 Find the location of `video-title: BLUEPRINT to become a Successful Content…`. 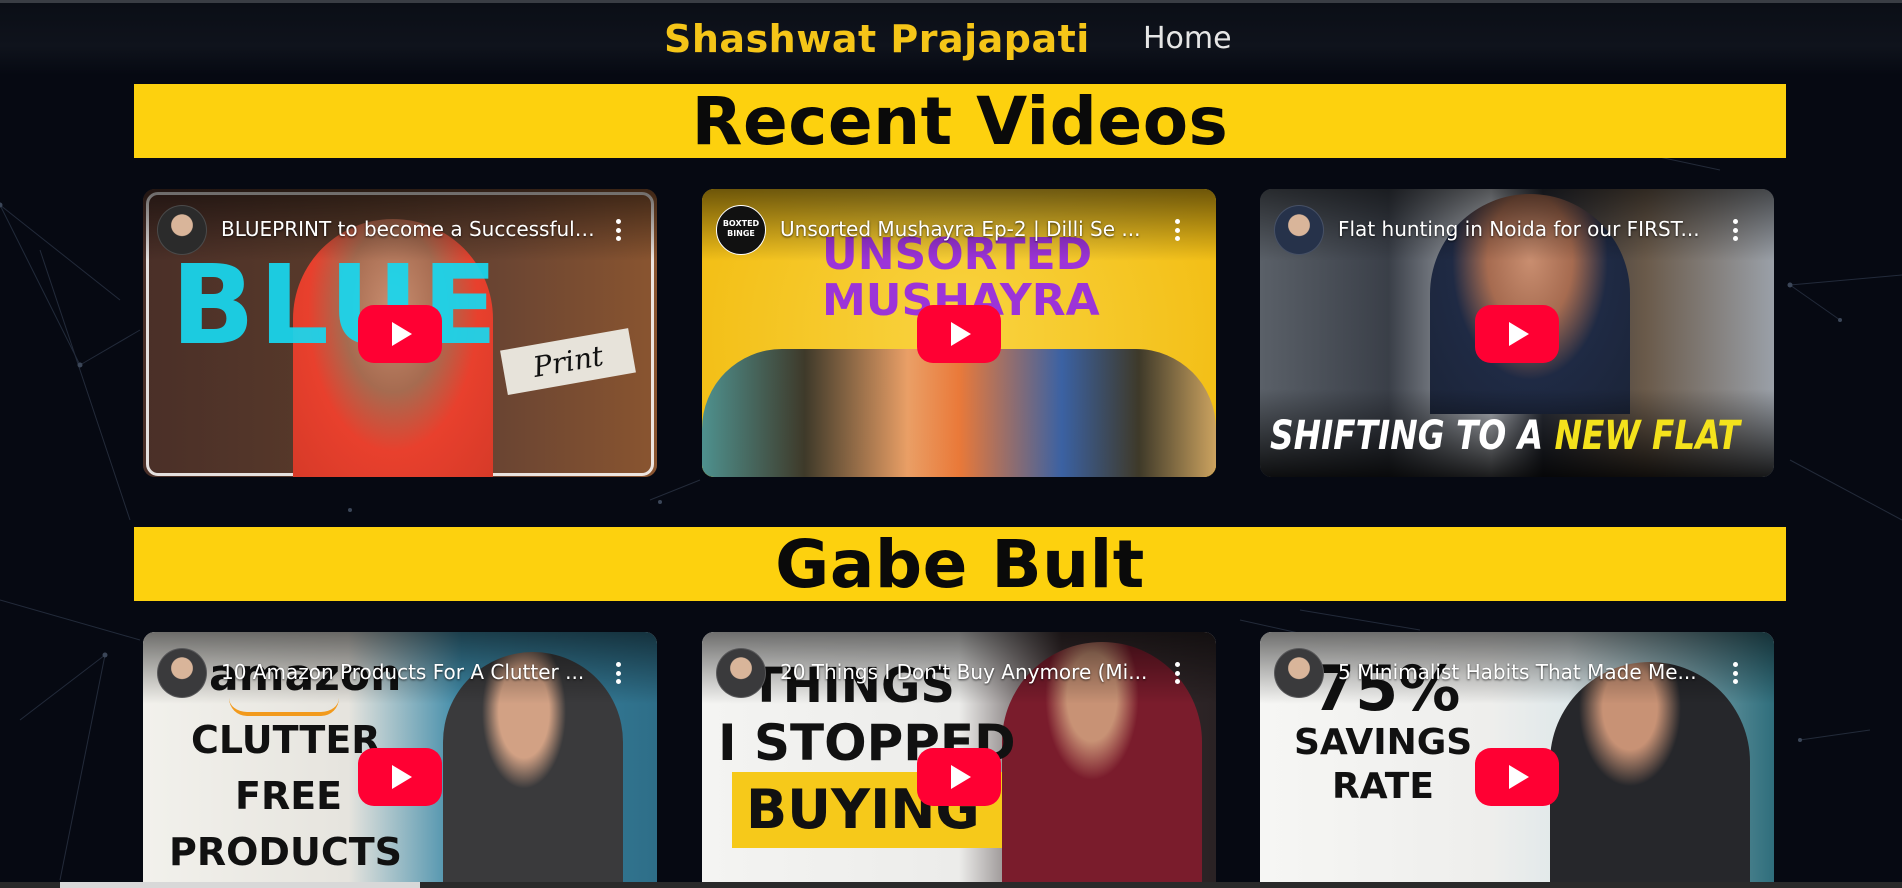

video-title: BLUEPRINT to become a Successful Content… is located at coordinates (408, 229).